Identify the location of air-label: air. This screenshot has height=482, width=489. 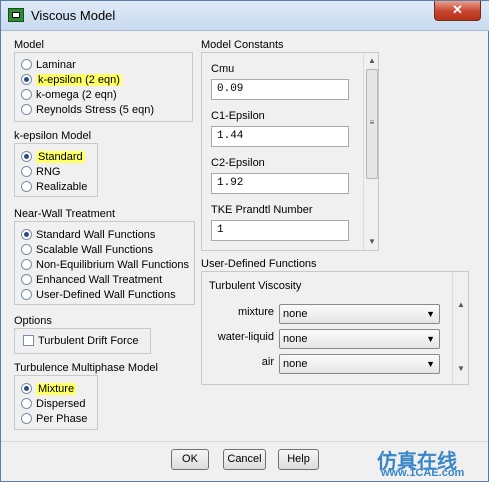
(267, 362).